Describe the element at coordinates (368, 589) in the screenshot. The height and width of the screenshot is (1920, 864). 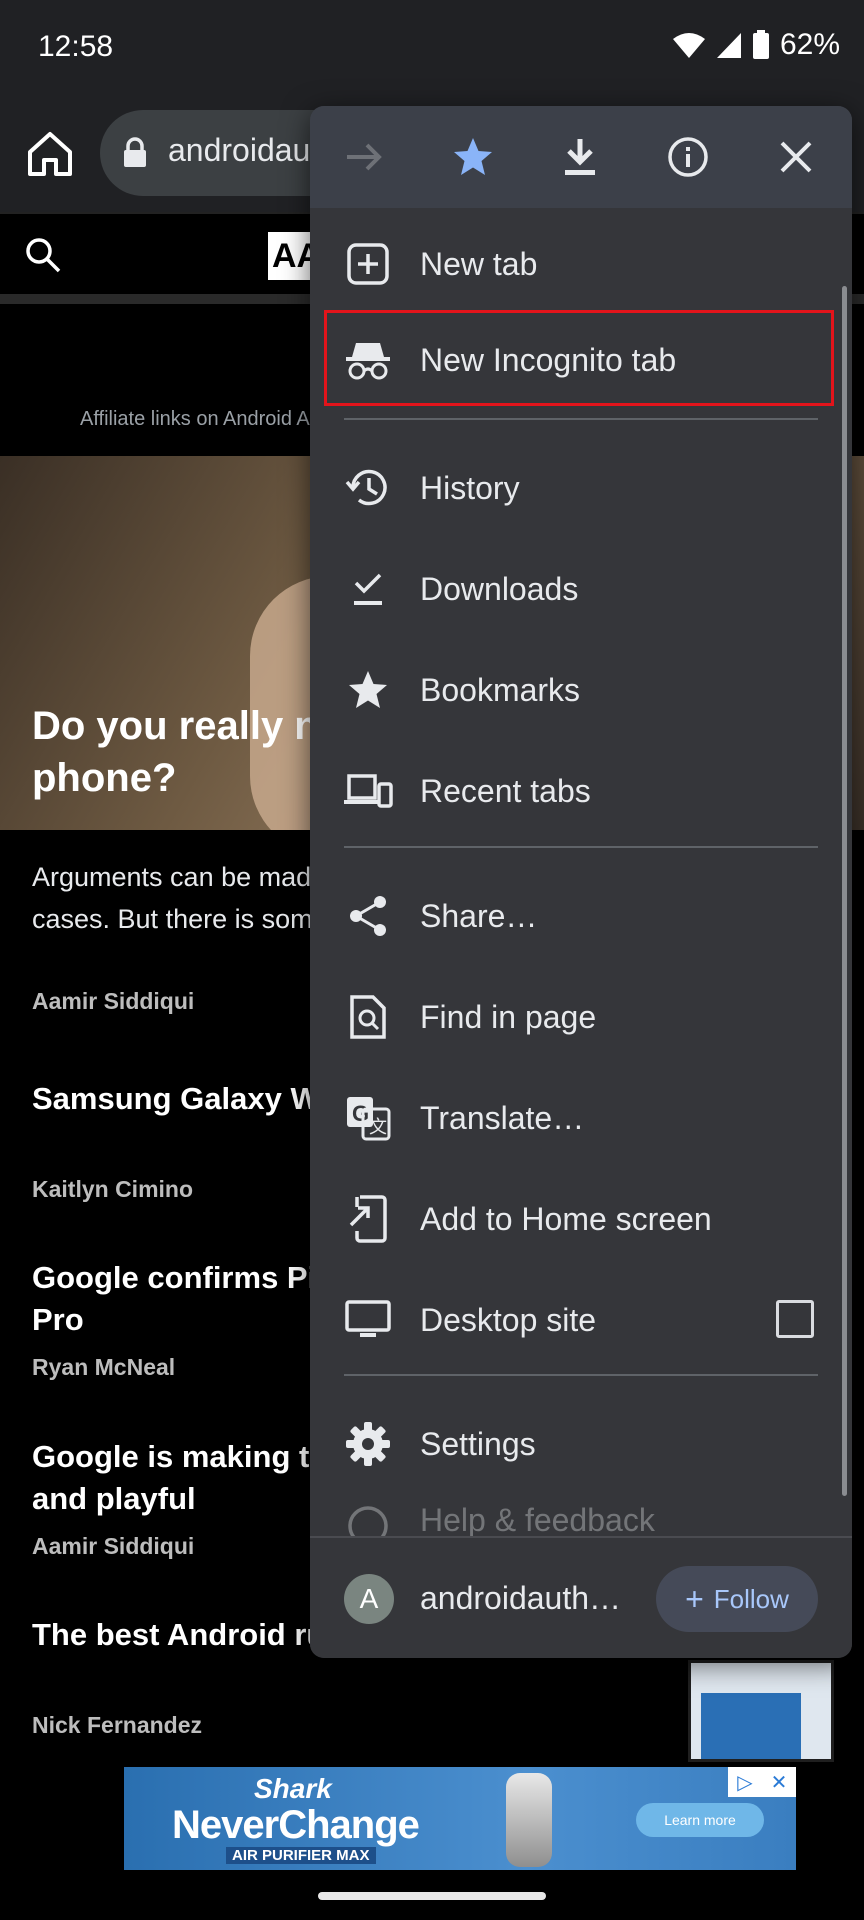
I see `downloads-icon` at that location.